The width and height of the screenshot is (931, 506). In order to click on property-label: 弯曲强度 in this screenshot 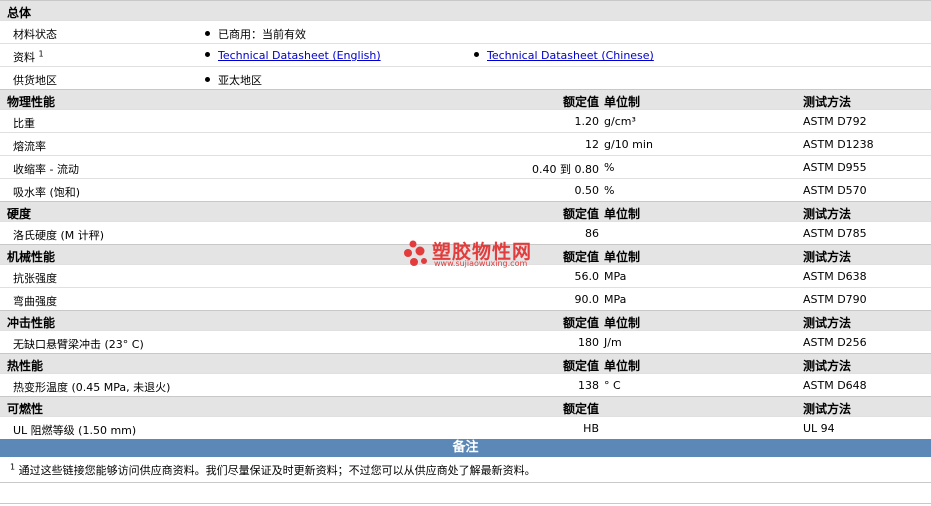, I will do `click(35, 301)`.